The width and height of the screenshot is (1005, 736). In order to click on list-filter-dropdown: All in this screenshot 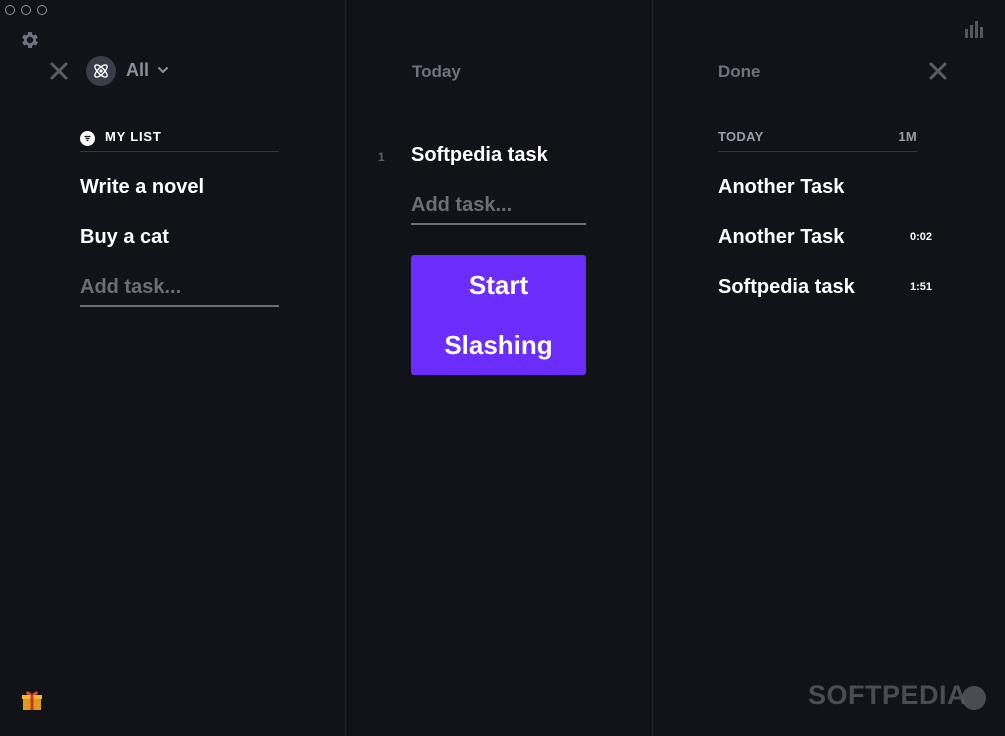, I will do `click(137, 70)`.